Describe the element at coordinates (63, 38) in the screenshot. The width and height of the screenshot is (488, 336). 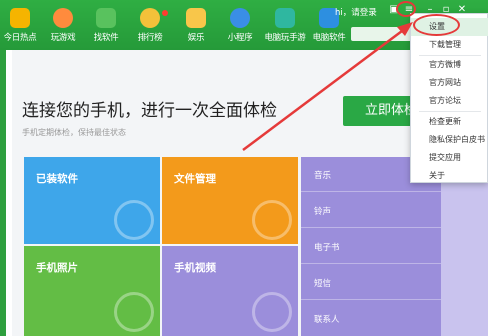
I see `nav-label: 玩游戏` at that location.